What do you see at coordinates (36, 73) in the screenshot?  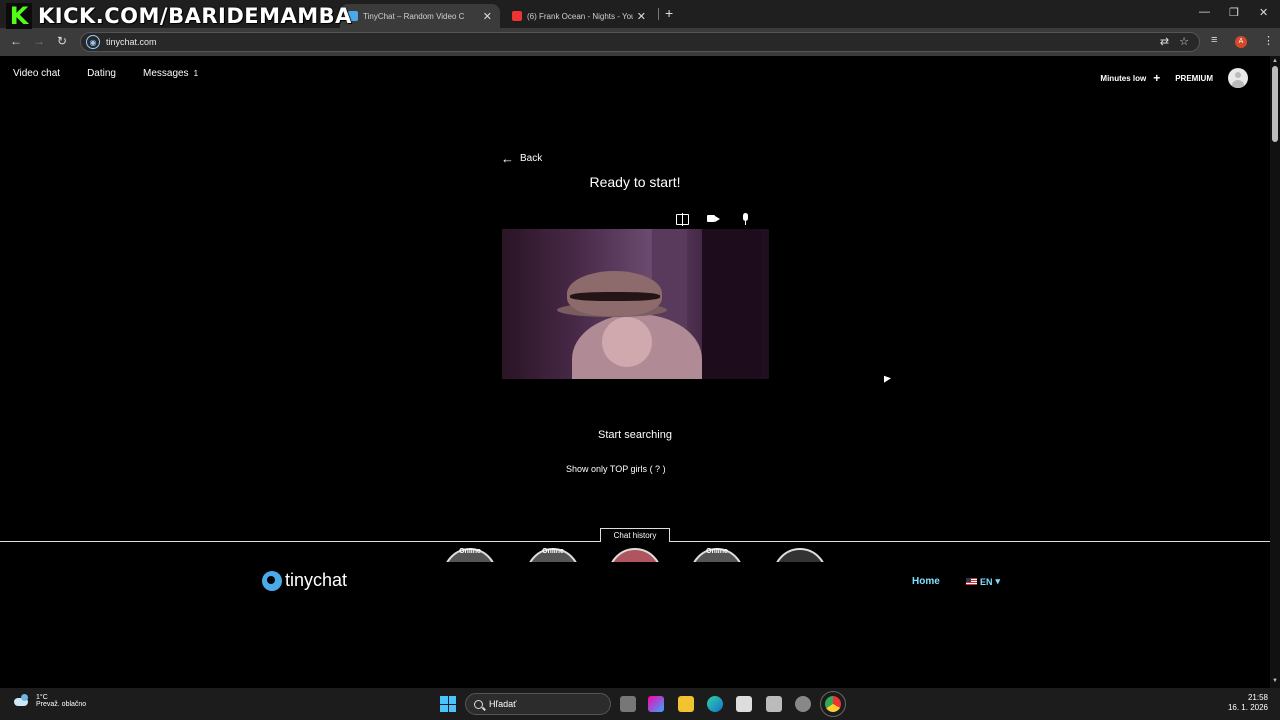 I see `nav-video-chat: Video chat` at bounding box center [36, 73].